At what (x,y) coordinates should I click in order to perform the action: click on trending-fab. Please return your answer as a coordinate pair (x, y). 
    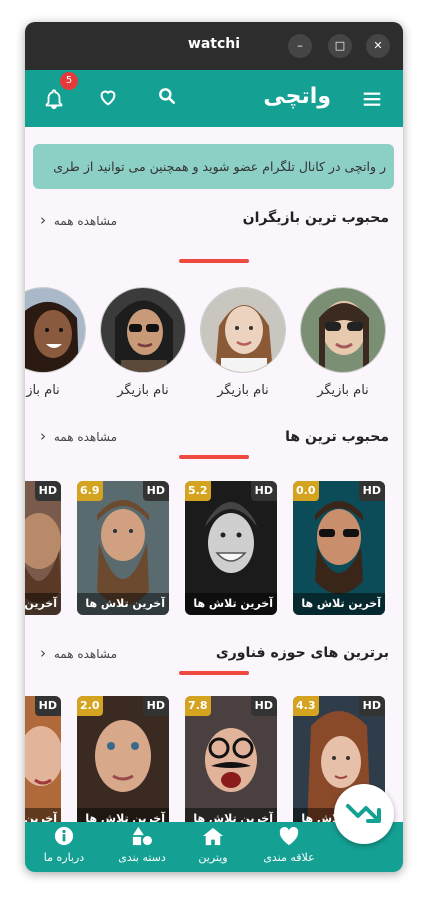
    Looking at the image, I should click on (364, 814).